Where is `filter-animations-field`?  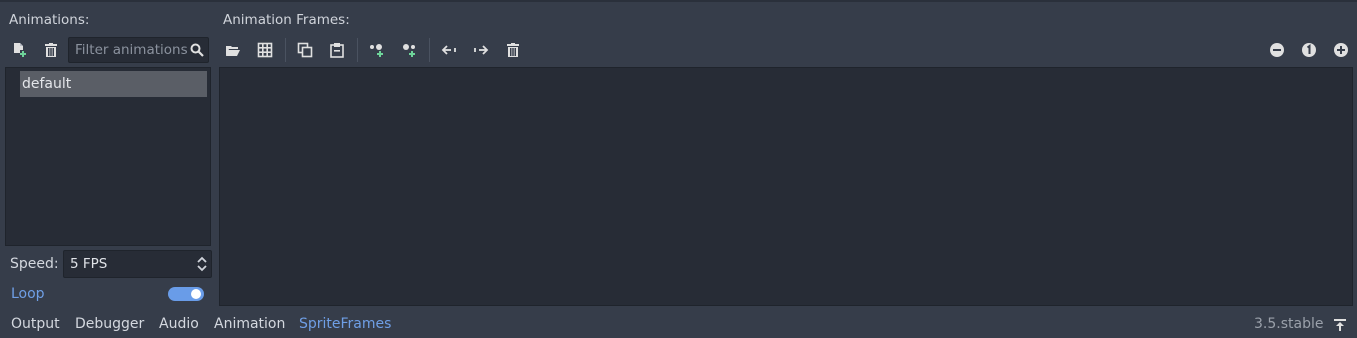 filter-animations-field is located at coordinates (138, 50).